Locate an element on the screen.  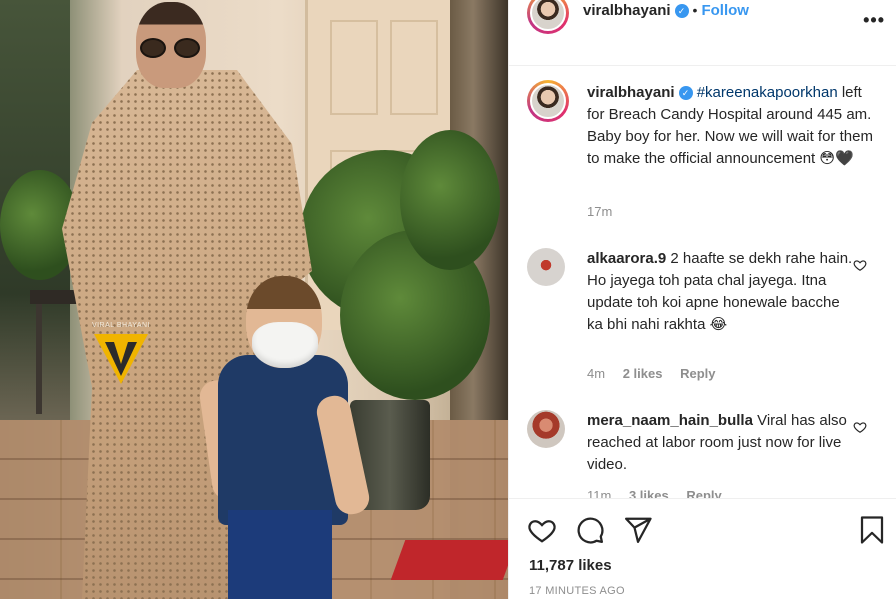
bookmark-icon is located at coordinates (872, 530).